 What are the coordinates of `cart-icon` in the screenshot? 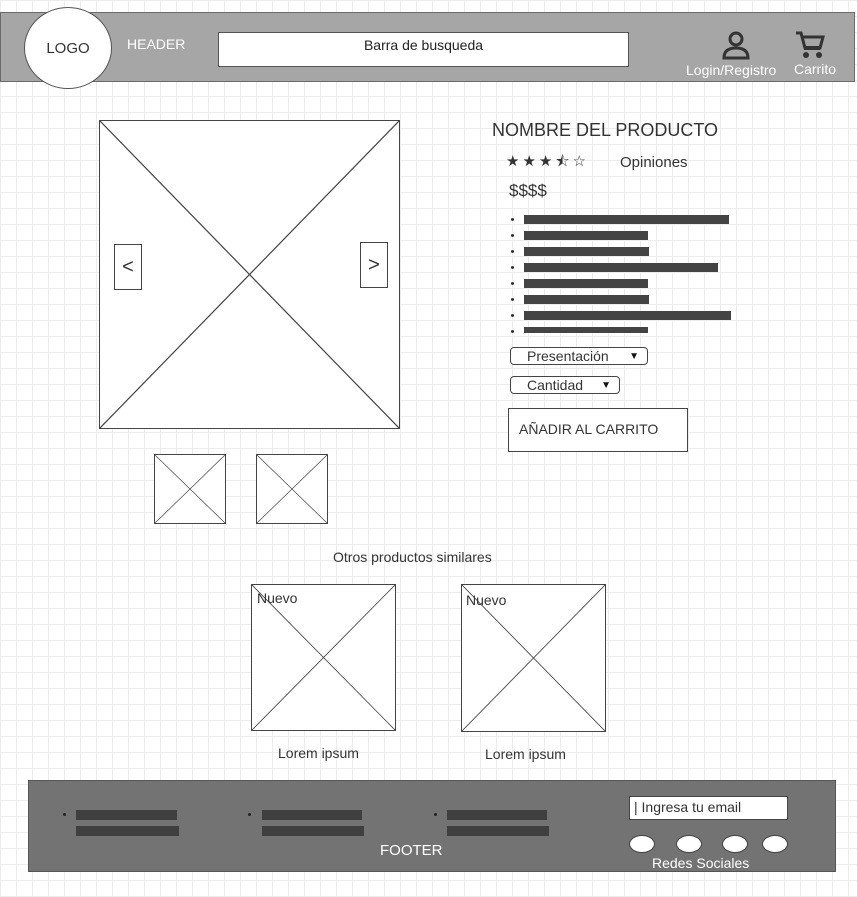 It's located at (810, 45).